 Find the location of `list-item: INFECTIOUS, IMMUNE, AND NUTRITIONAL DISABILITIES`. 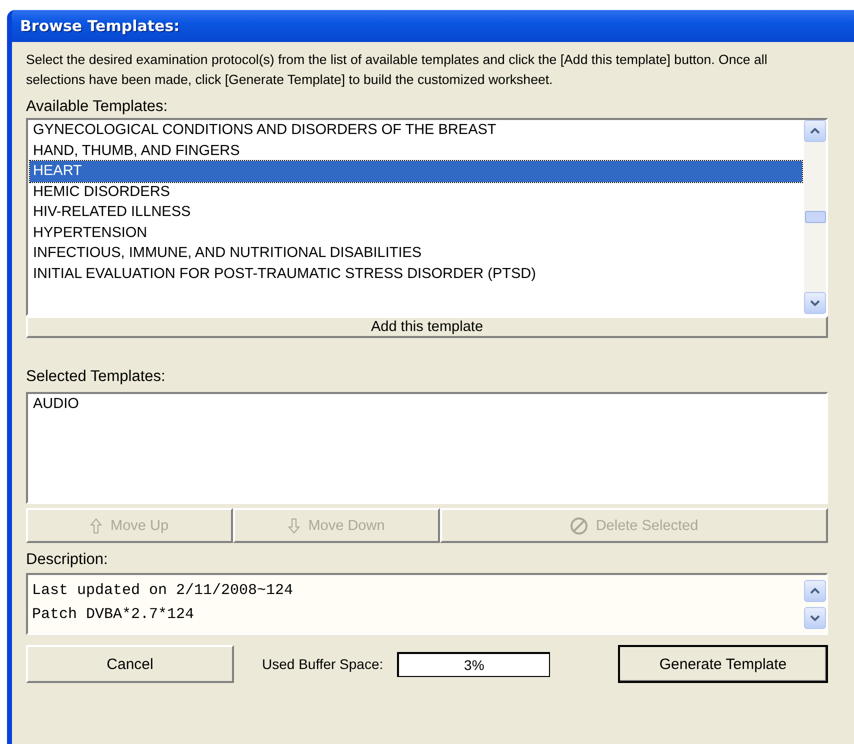

list-item: INFECTIOUS, IMMUNE, AND NUTRITIONAL DISABILITIES is located at coordinates (416, 253).